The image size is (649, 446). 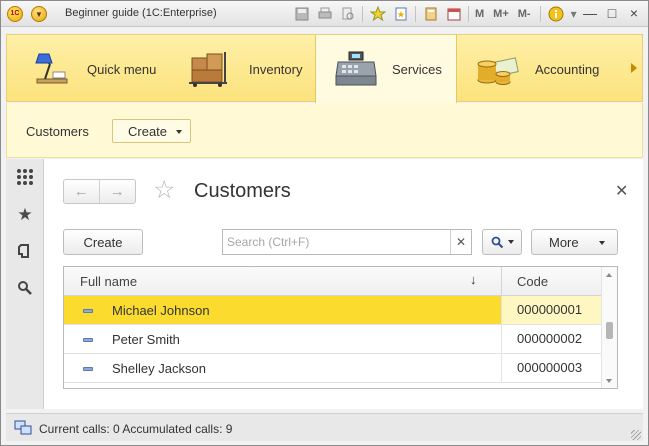 I want to click on history-icon, so click(x=25, y=251).